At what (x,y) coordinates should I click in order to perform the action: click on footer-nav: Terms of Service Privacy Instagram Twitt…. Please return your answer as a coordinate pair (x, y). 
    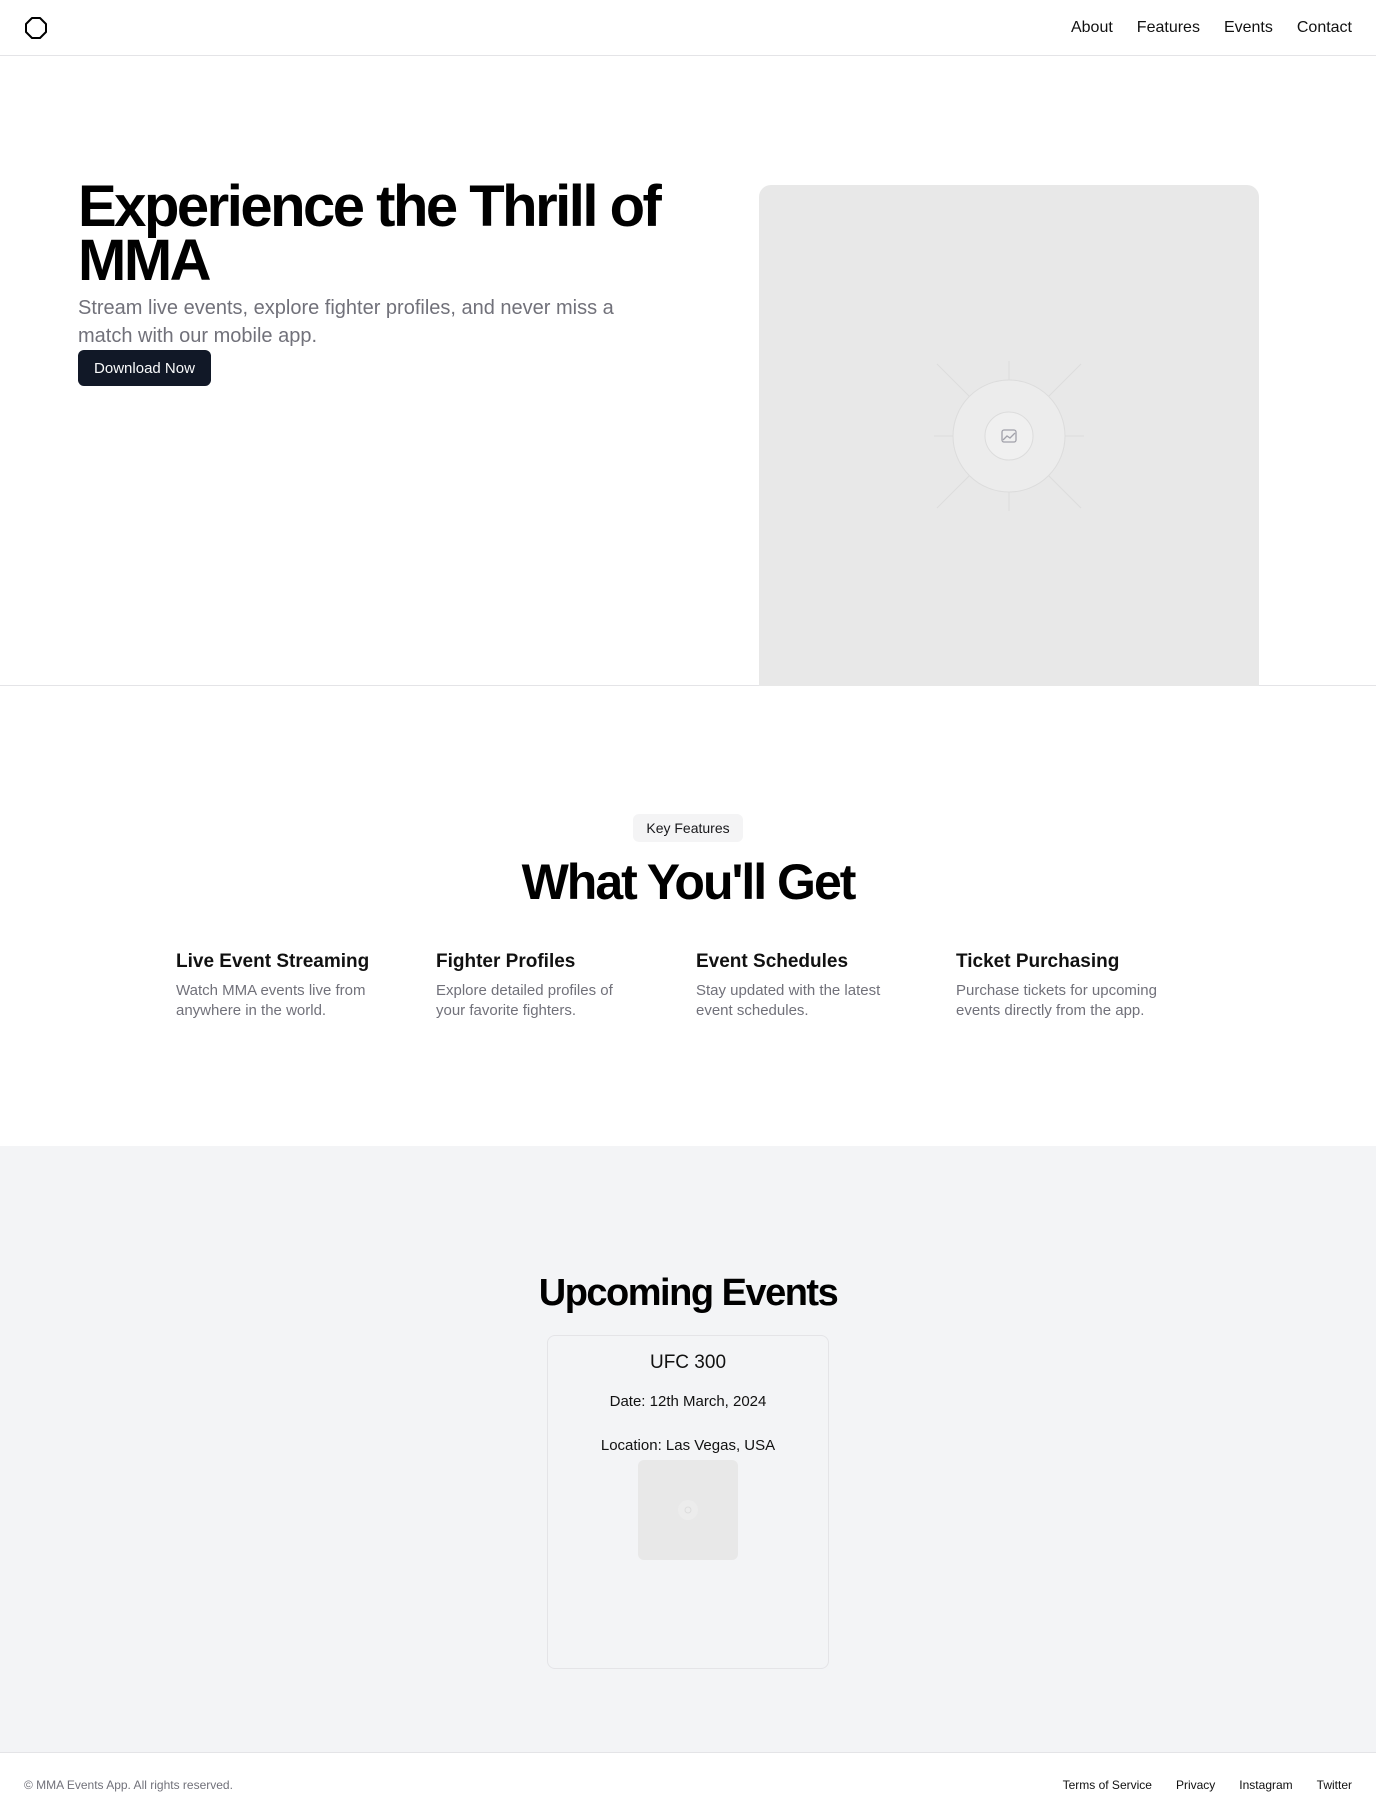
    Looking at the image, I should click on (1207, 1784).